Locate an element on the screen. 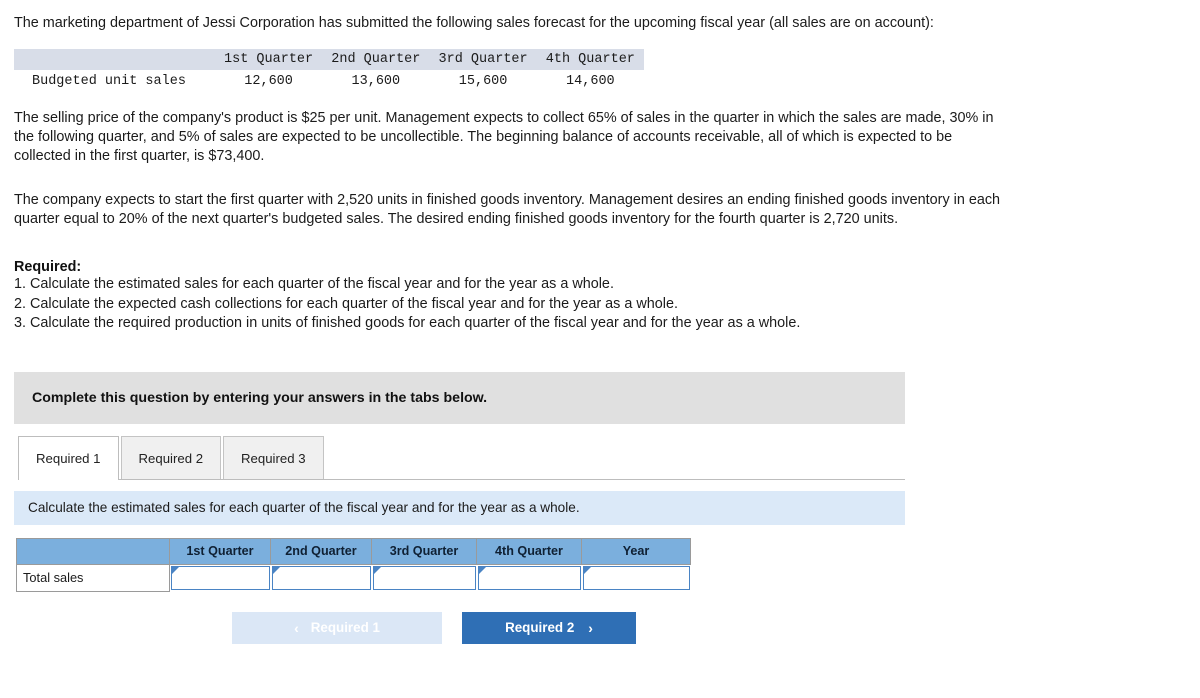 This screenshot has width=1200, height=698. tab-bar-underline is located at coordinates (461, 479).